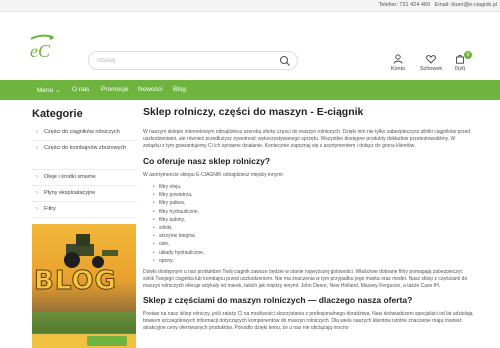 The width and height of the screenshot is (500, 348). I want to click on categories-title: Kategorie, so click(57, 114).